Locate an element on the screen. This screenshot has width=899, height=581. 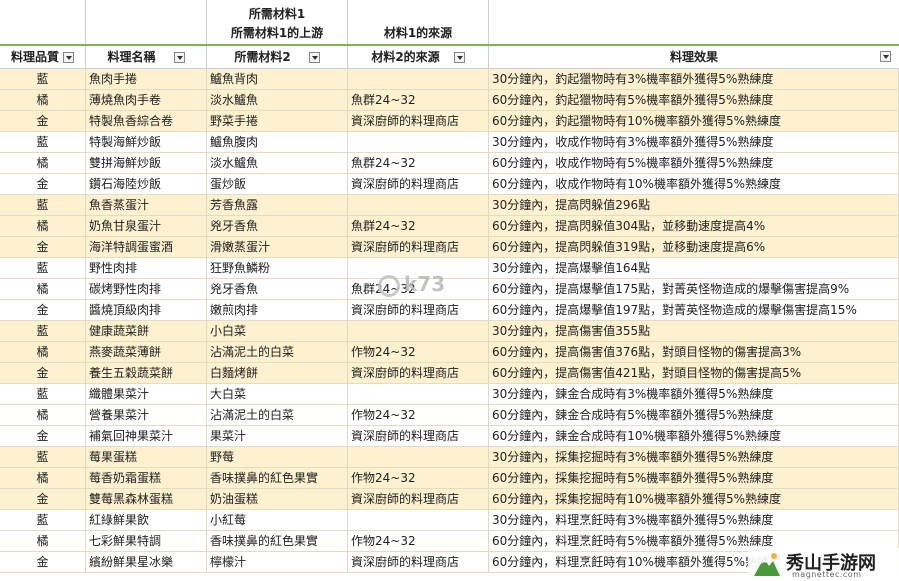
cell-dish-name: 海洋特調蛋蜜酒 is located at coordinates (146, 247).